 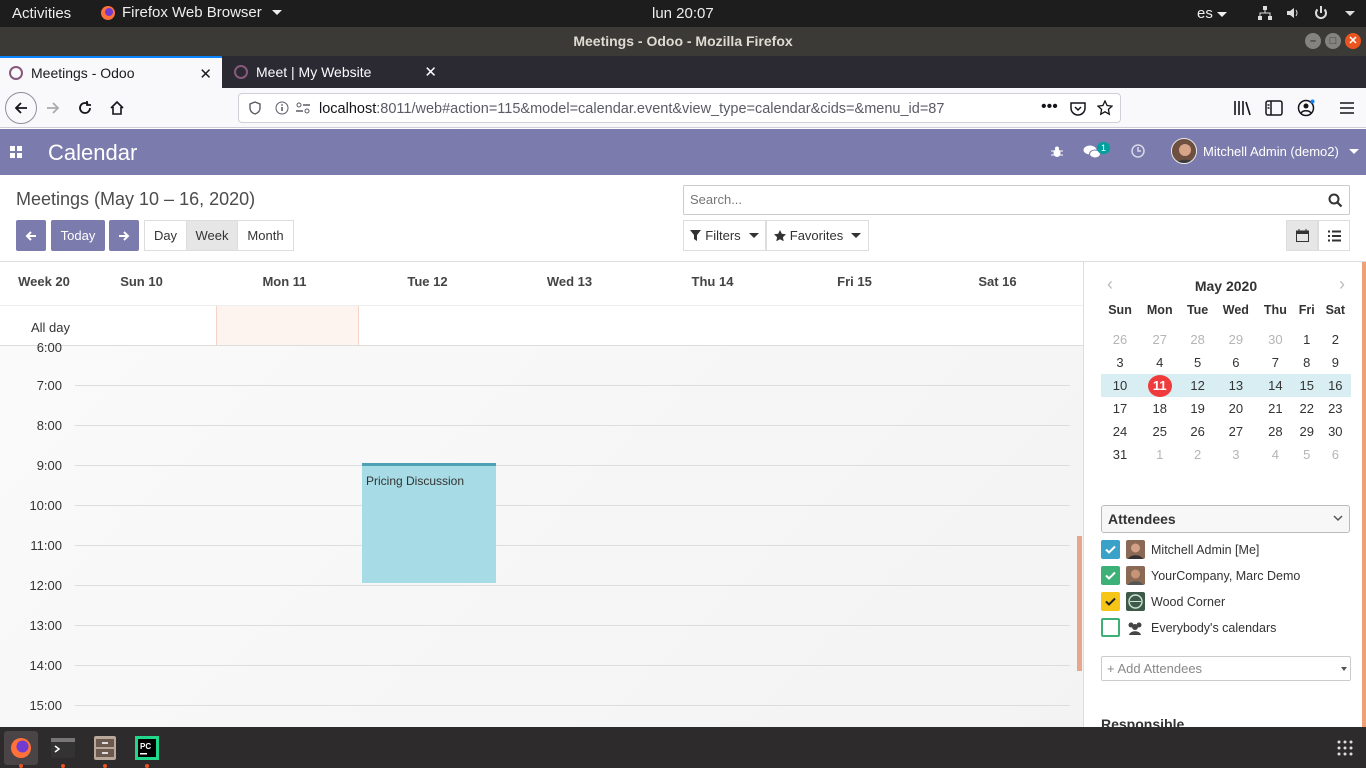 What do you see at coordinates (1313, 41) in the screenshot?
I see `minimize-button: –` at bounding box center [1313, 41].